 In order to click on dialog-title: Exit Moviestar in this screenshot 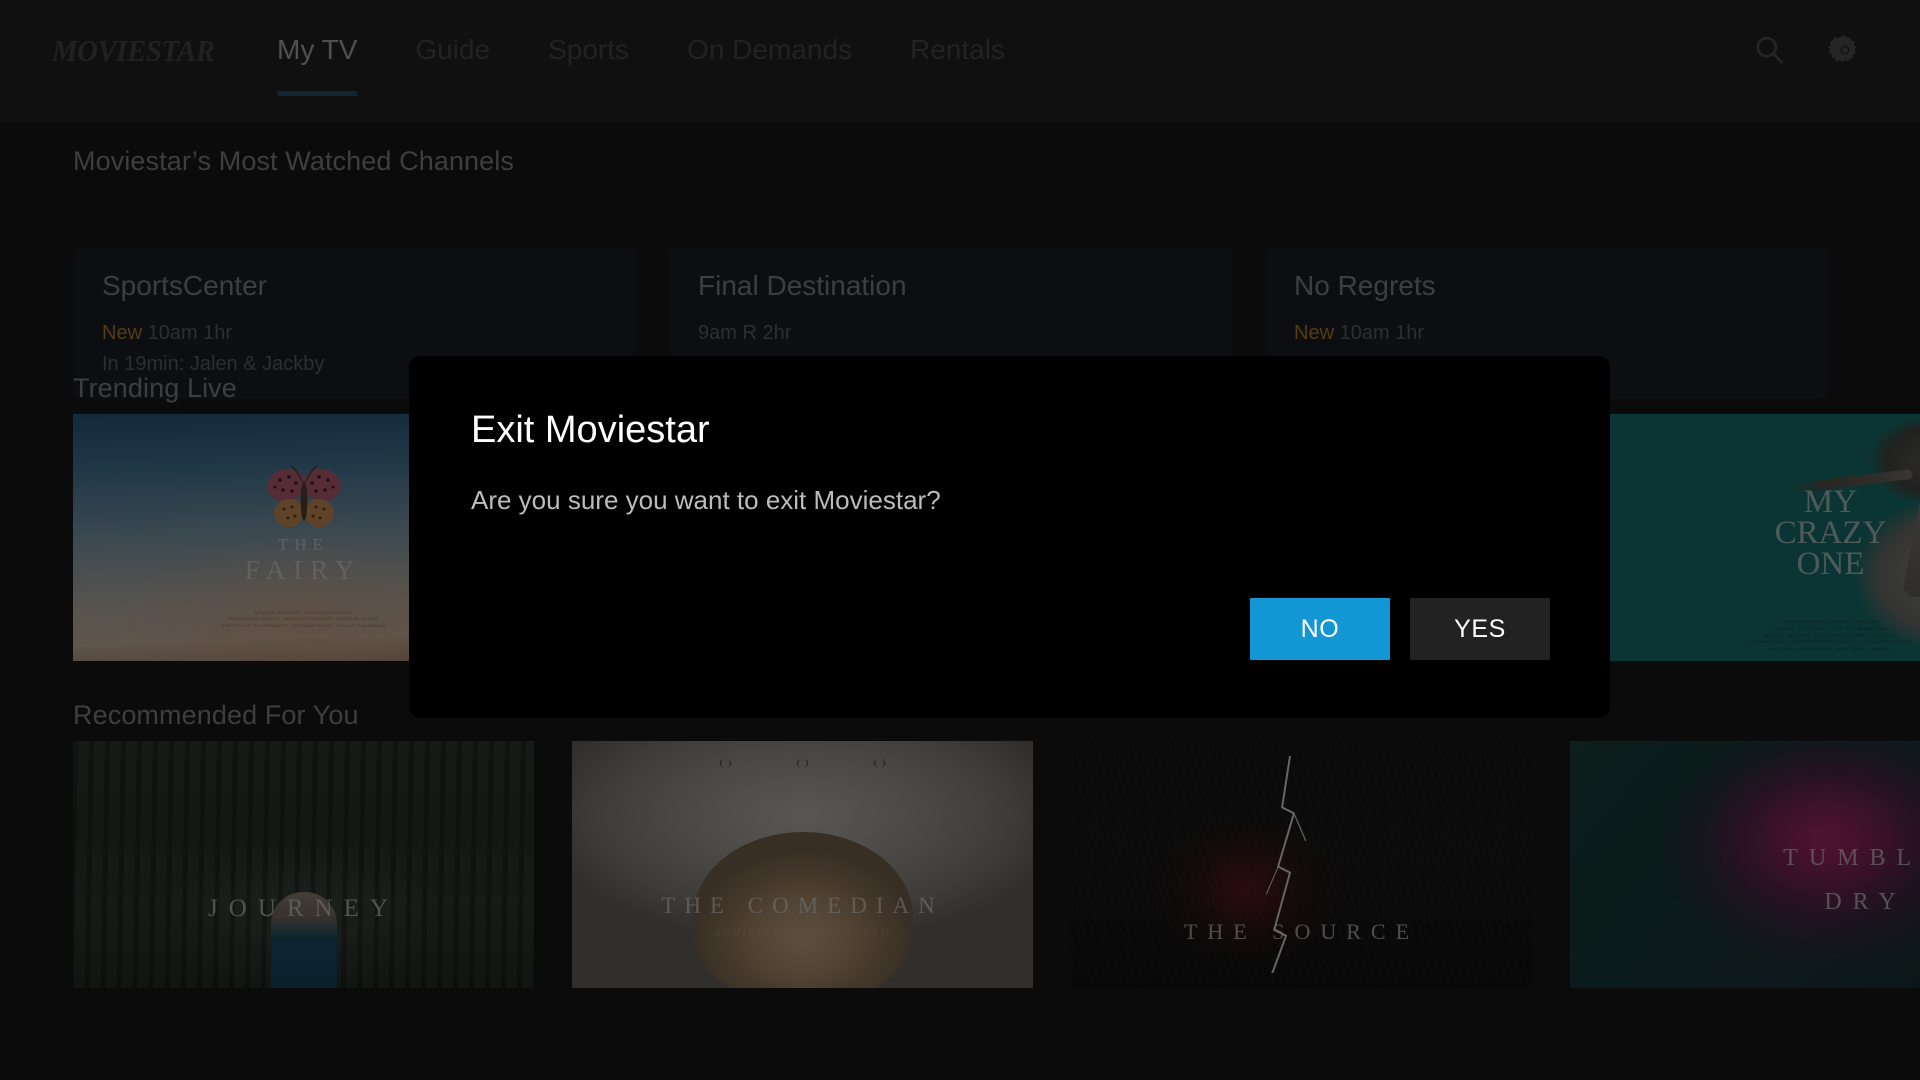, I will do `click(590, 430)`.